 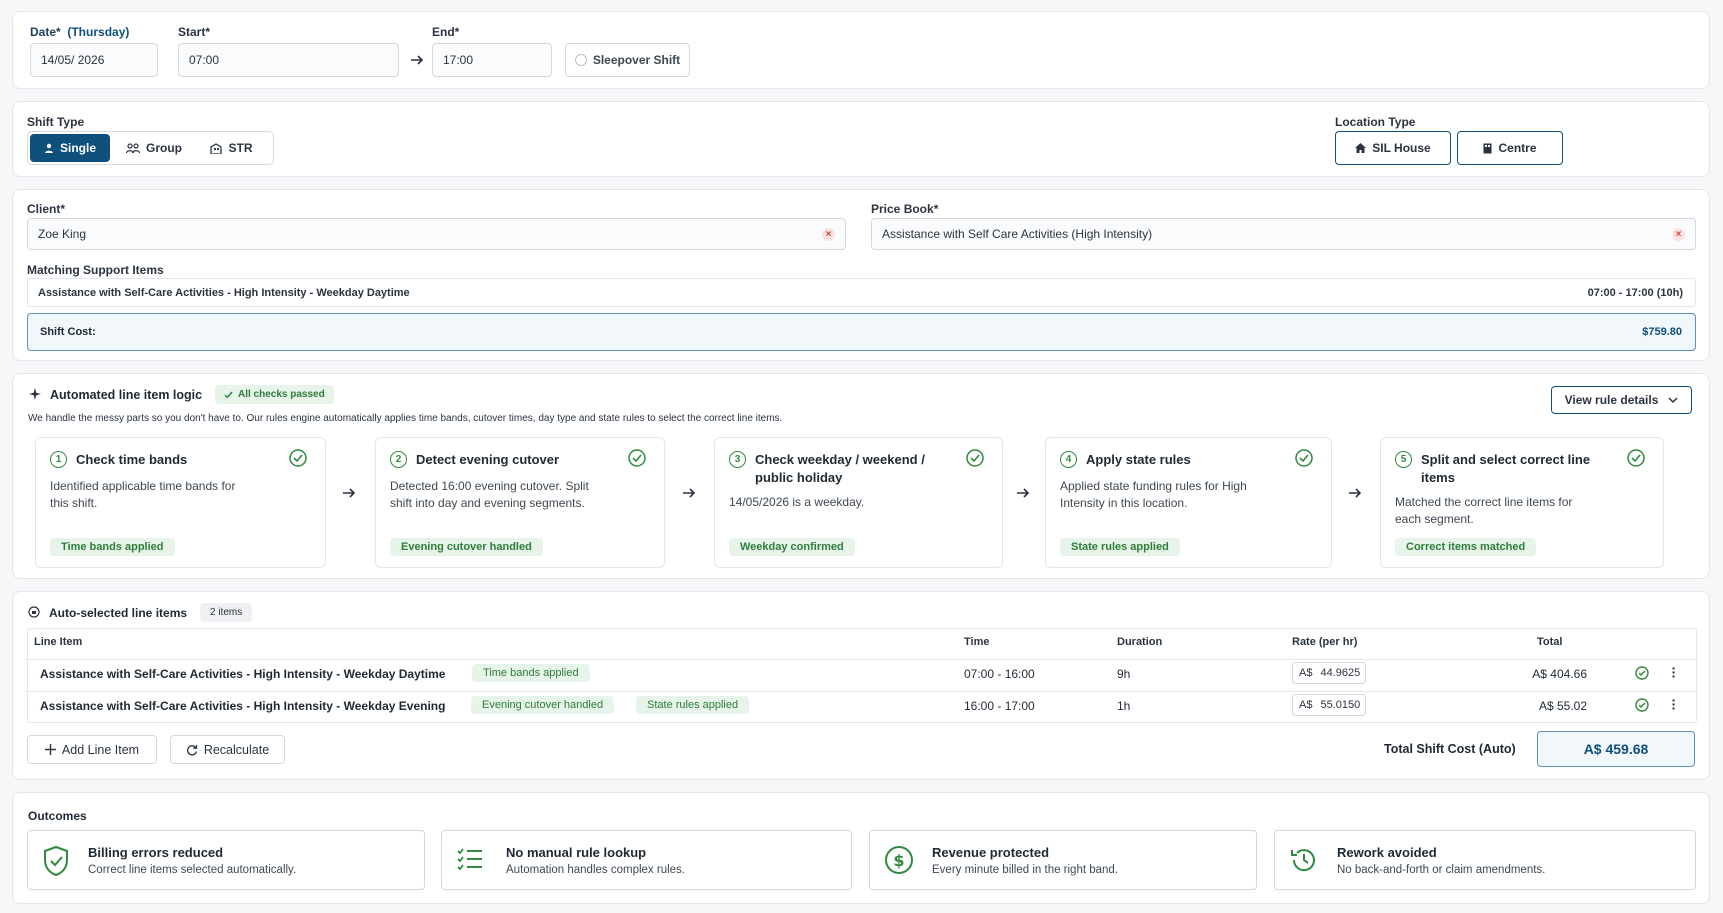 What do you see at coordinates (1559, 674) in the screenshot?
I see `line-item-total: A$ 404.66` at bounding box center [1559, 674].